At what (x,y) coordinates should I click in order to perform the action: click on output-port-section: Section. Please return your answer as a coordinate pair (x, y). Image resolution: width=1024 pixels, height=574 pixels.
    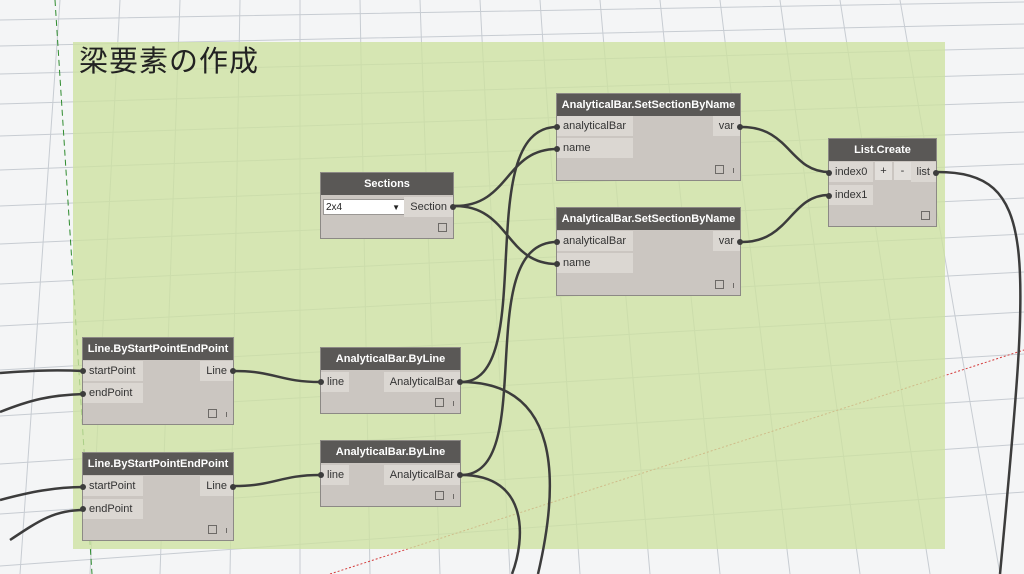
    Looking at the image, I should click on (428, 207).